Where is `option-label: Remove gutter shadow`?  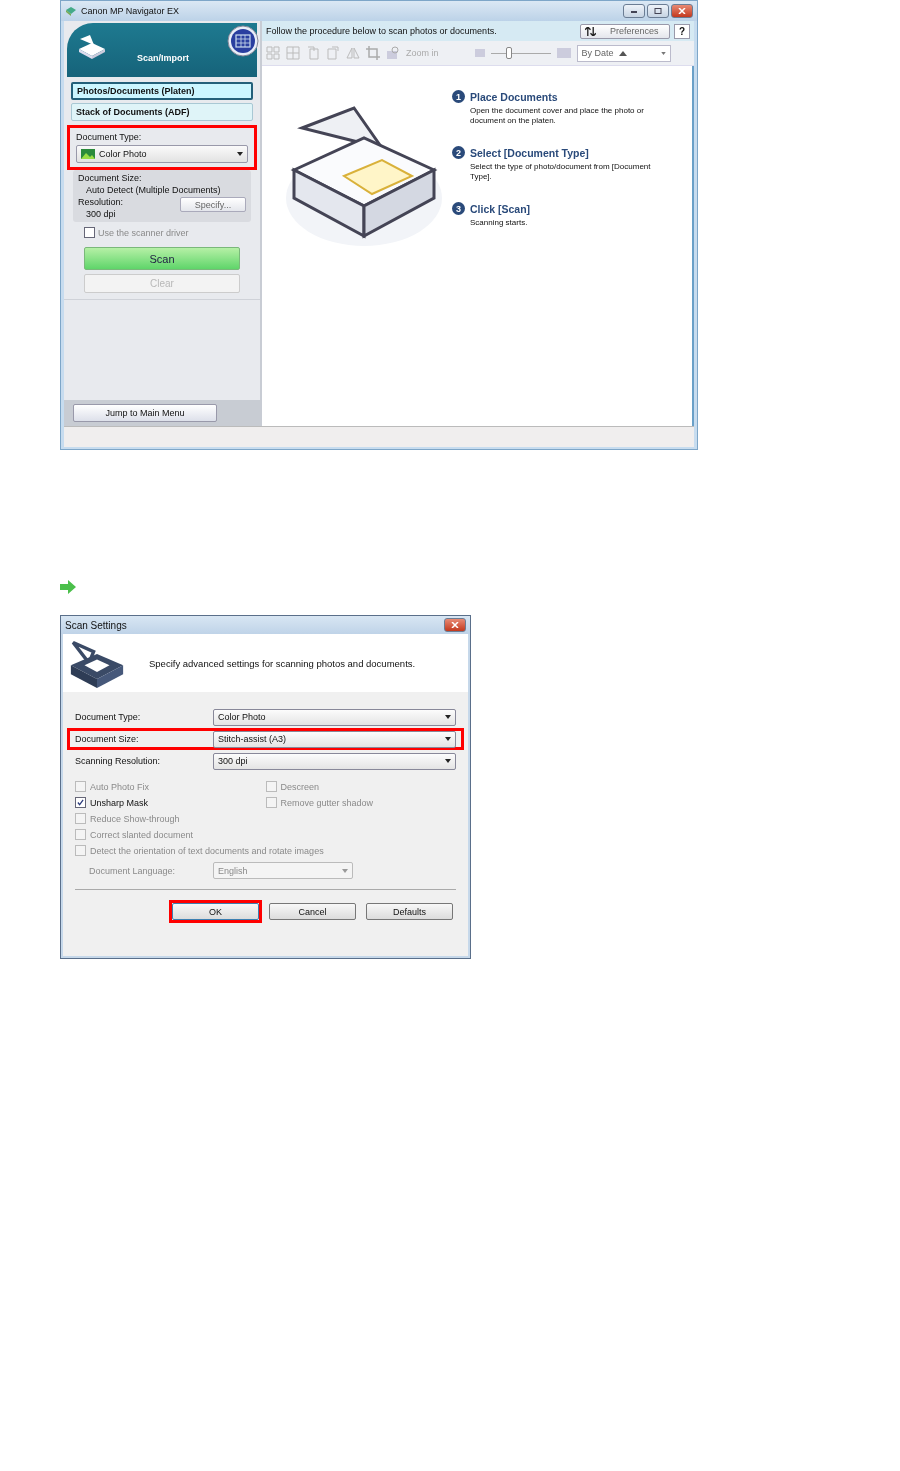
option-label: Remove gutter shadow is located at coordinates (327, 802).